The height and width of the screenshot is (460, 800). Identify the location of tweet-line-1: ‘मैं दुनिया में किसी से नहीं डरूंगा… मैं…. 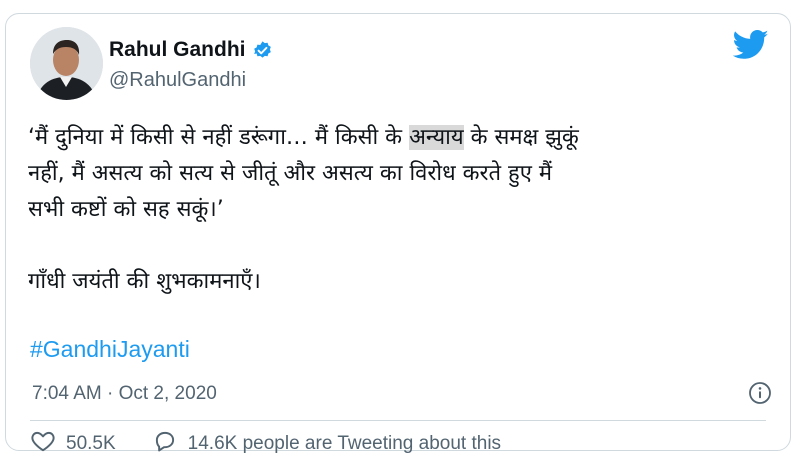
(398, 138).